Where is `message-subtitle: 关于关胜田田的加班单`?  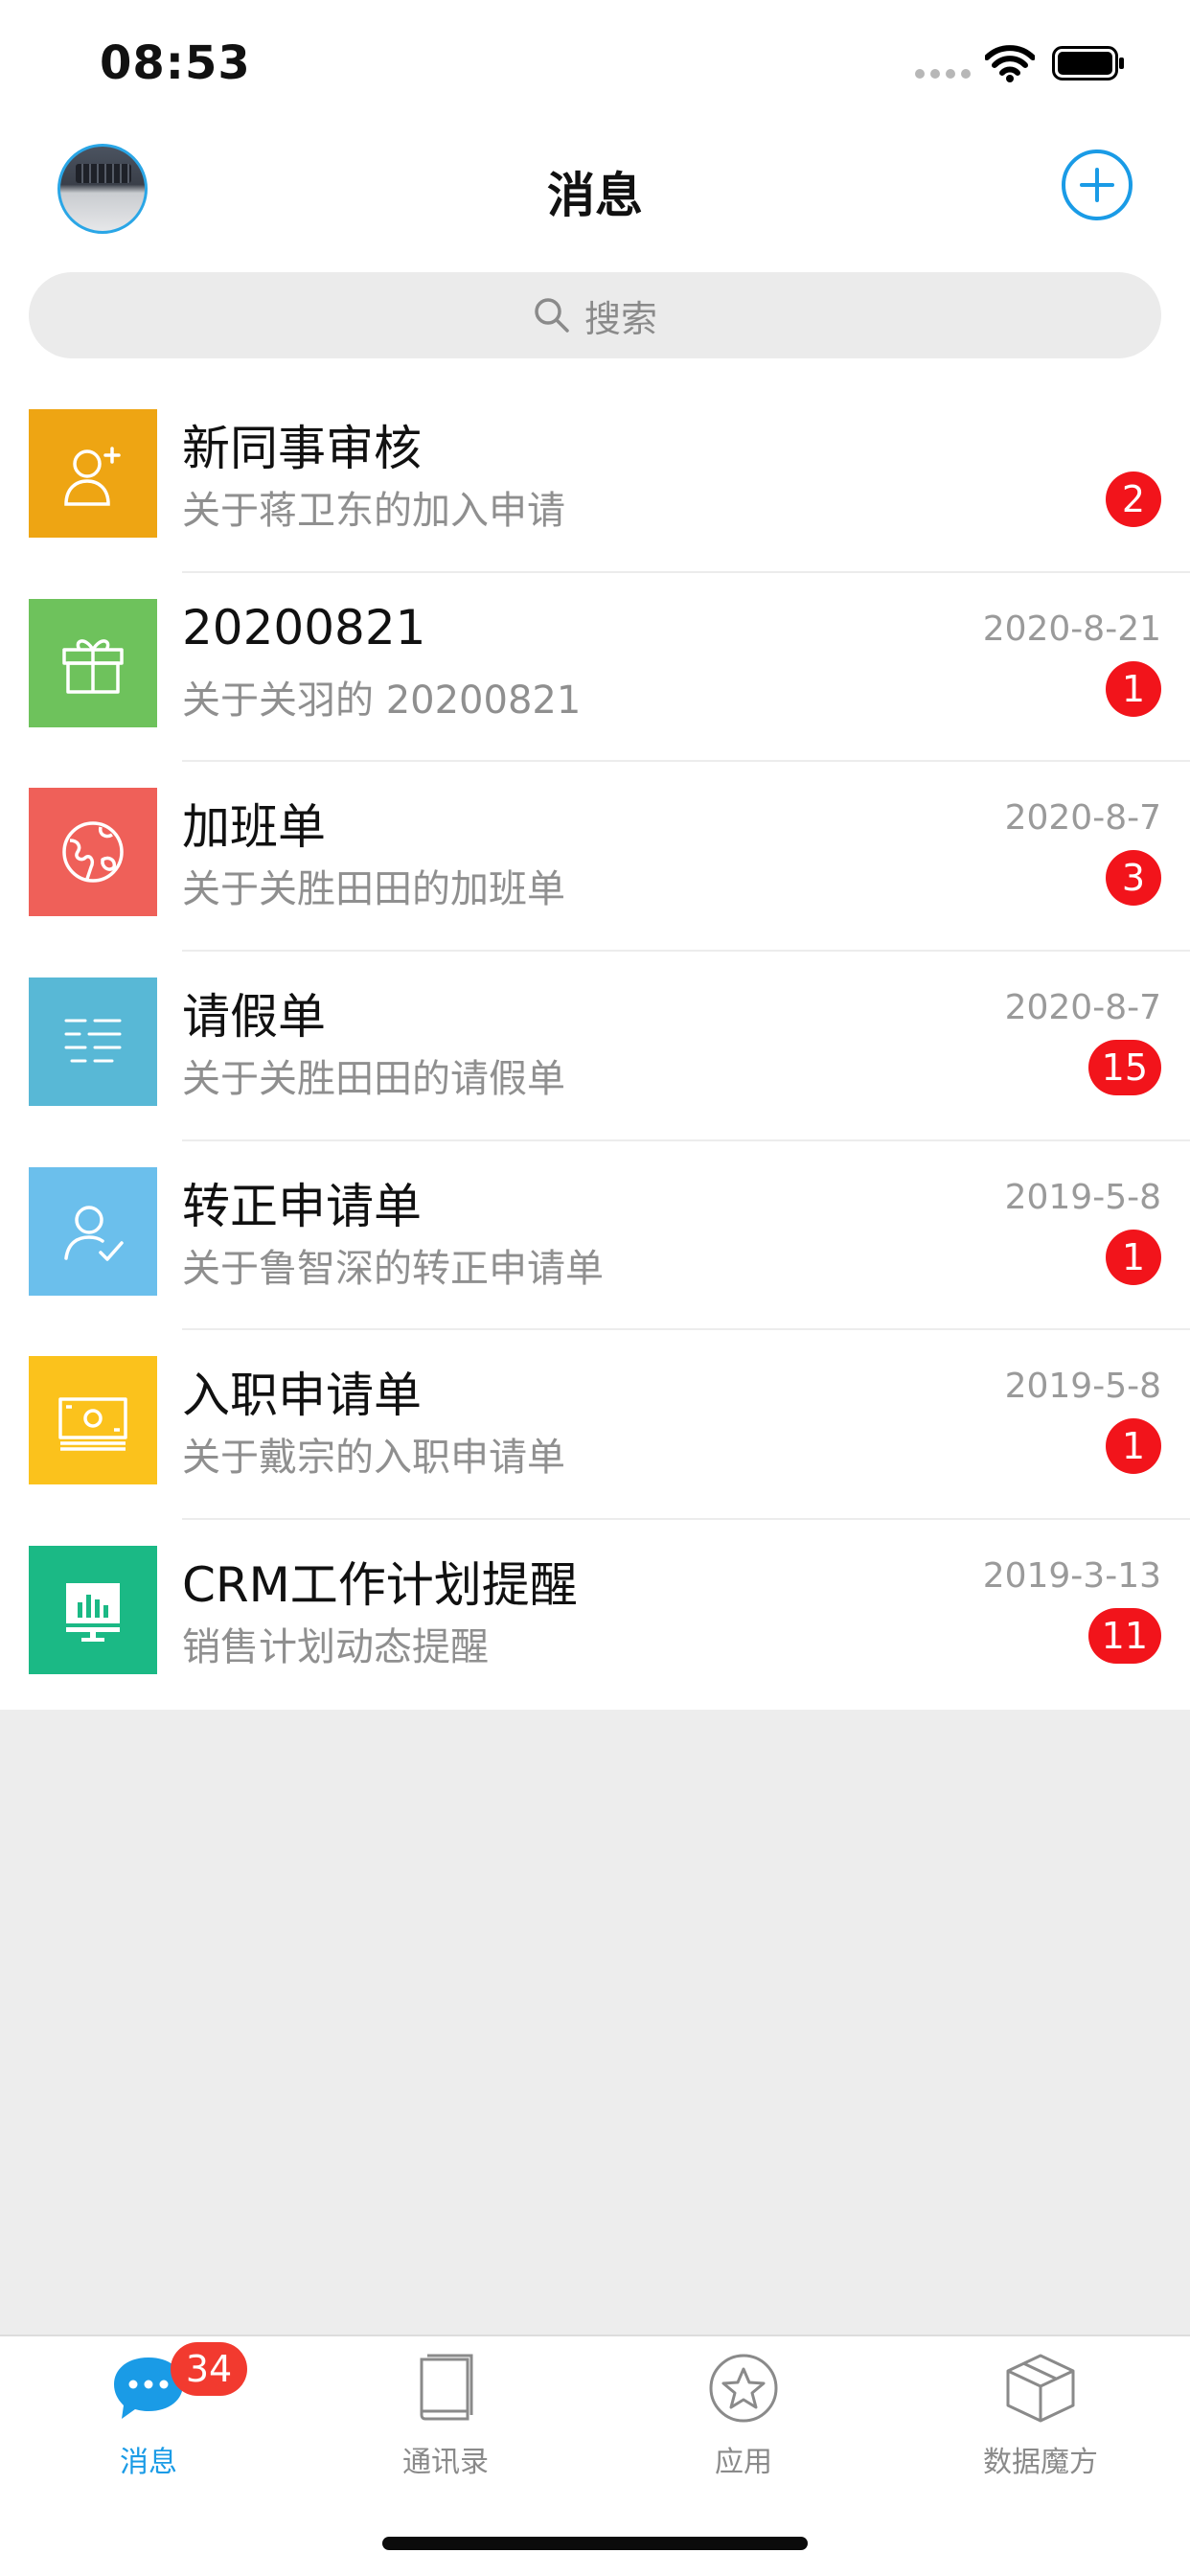
message-subtitle: 关于关胜田田的加班单 is located at coordinates (374, 889).